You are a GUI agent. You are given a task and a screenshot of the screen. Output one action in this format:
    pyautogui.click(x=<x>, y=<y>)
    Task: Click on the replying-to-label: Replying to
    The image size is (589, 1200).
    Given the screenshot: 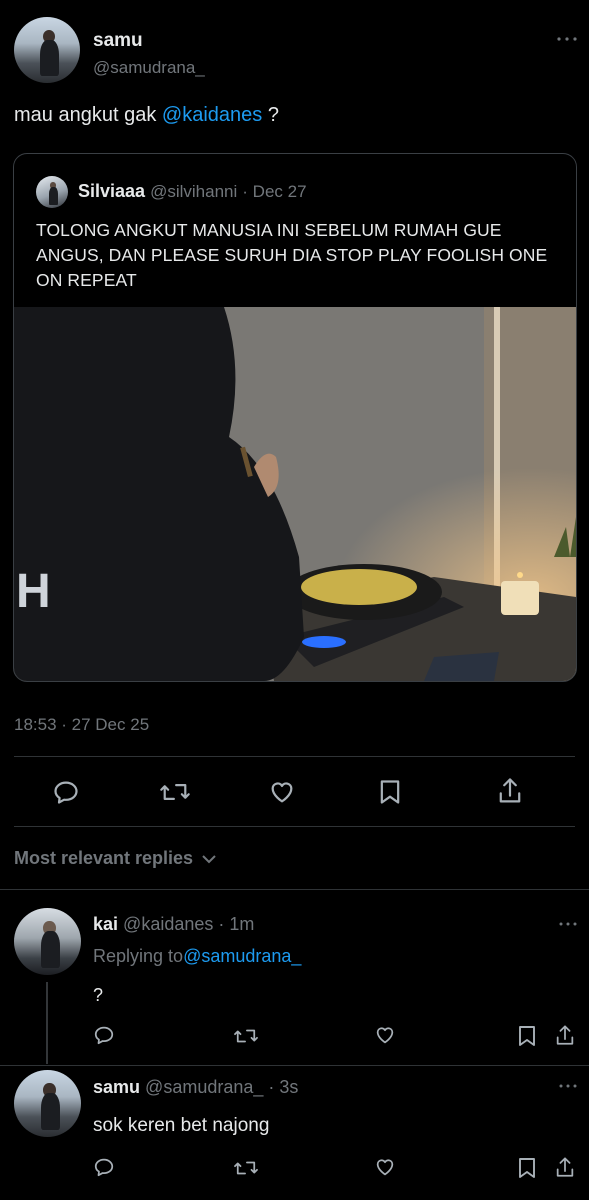 What is the action you would take?
    pyautogui.click(x=138, y=956)
    